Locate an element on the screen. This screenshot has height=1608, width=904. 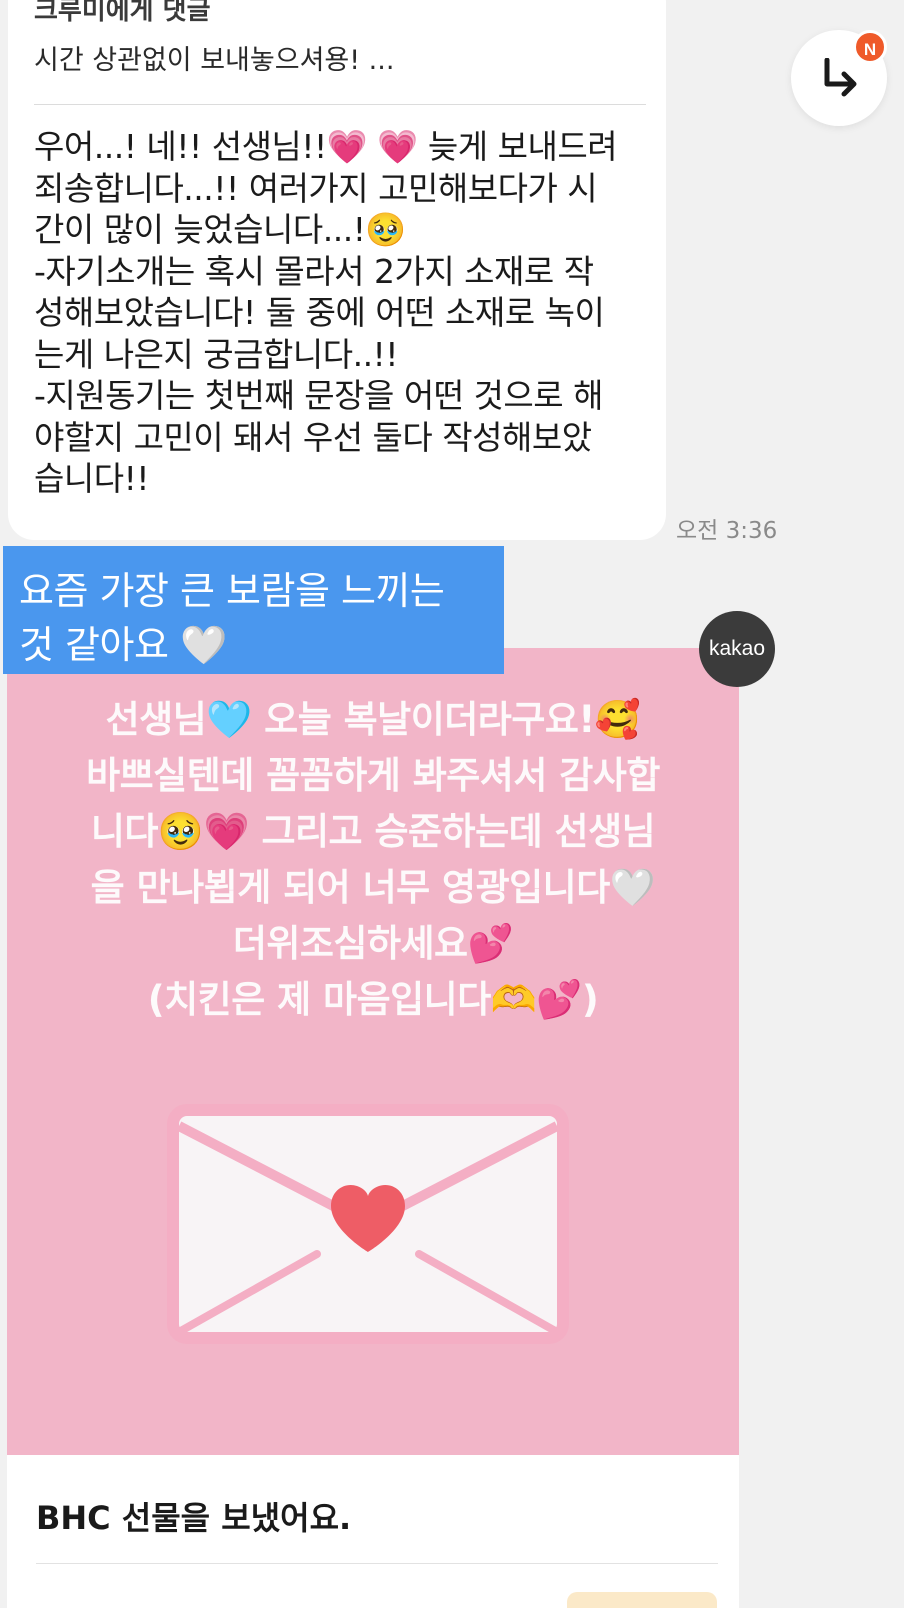
message-line: -자기소개는 혹시 몰라서 2가지 소재로 작 is located at coordinates (314, 271).